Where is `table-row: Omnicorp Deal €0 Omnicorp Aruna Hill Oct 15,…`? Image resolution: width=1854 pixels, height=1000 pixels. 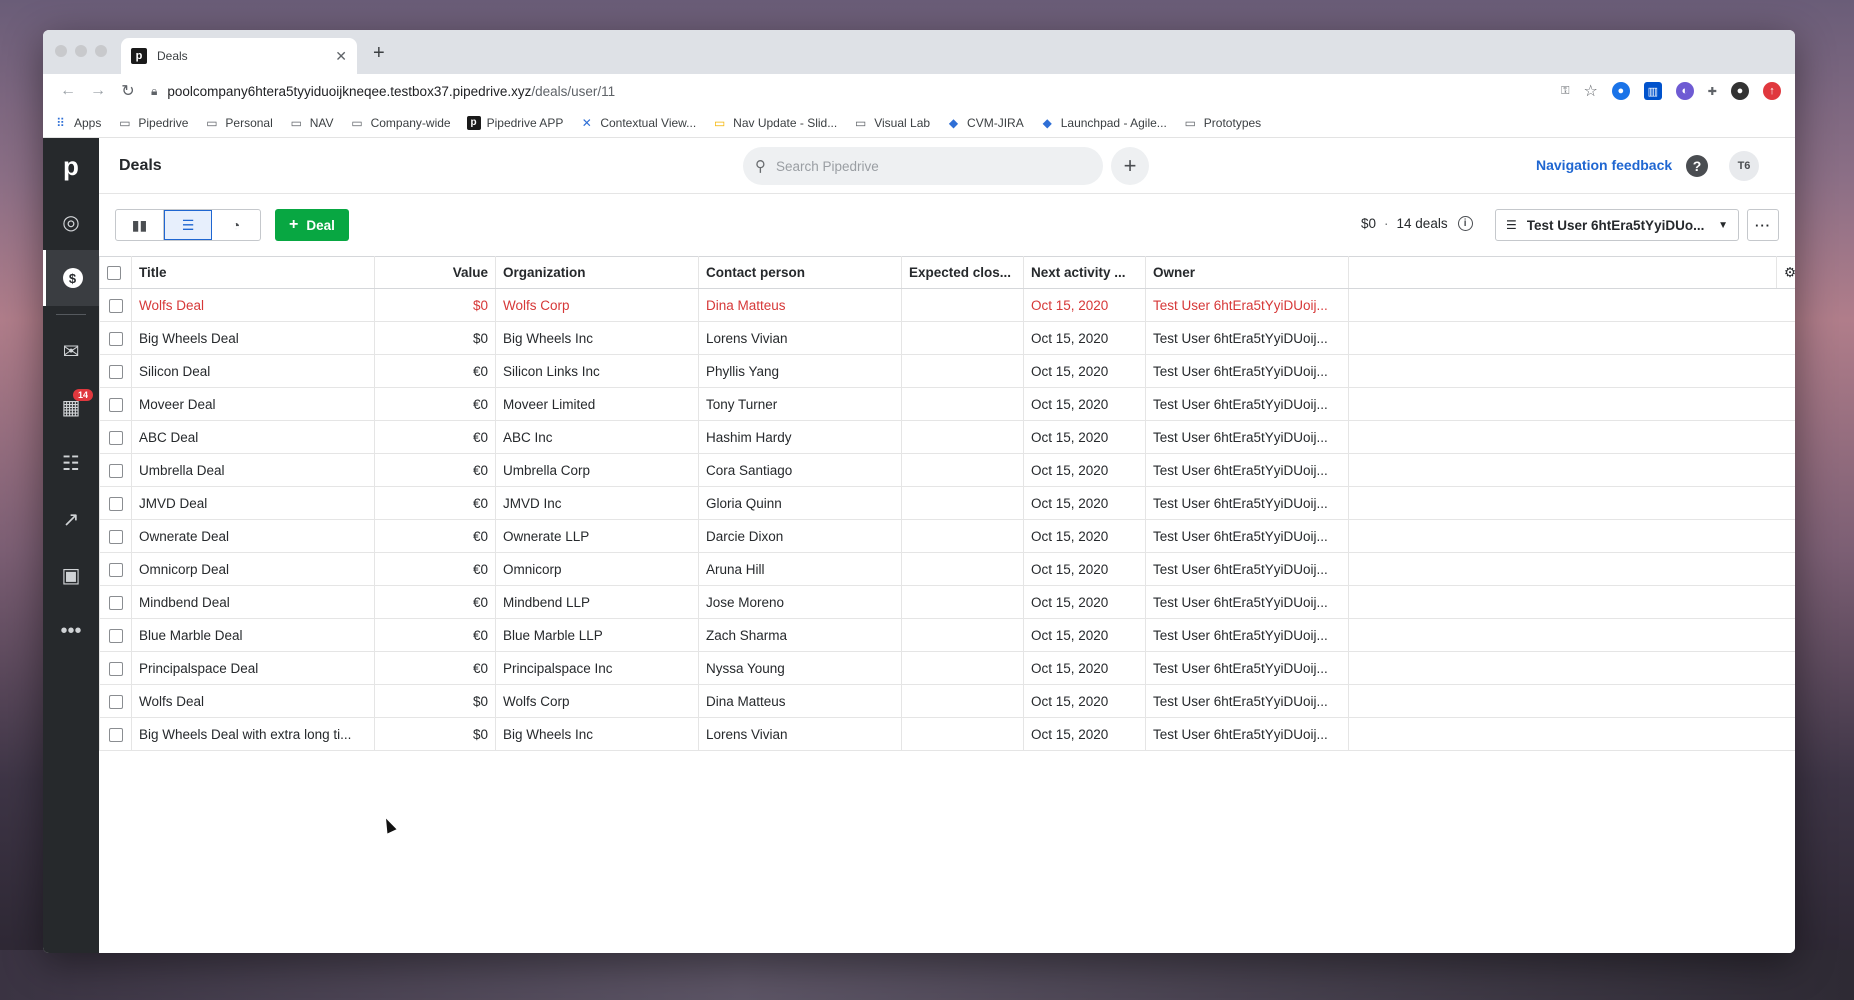 table-row: Omnicorp Deal €0 Omnicorp Aruna Hill Oct 15,… is located at coordinates (947, 569).